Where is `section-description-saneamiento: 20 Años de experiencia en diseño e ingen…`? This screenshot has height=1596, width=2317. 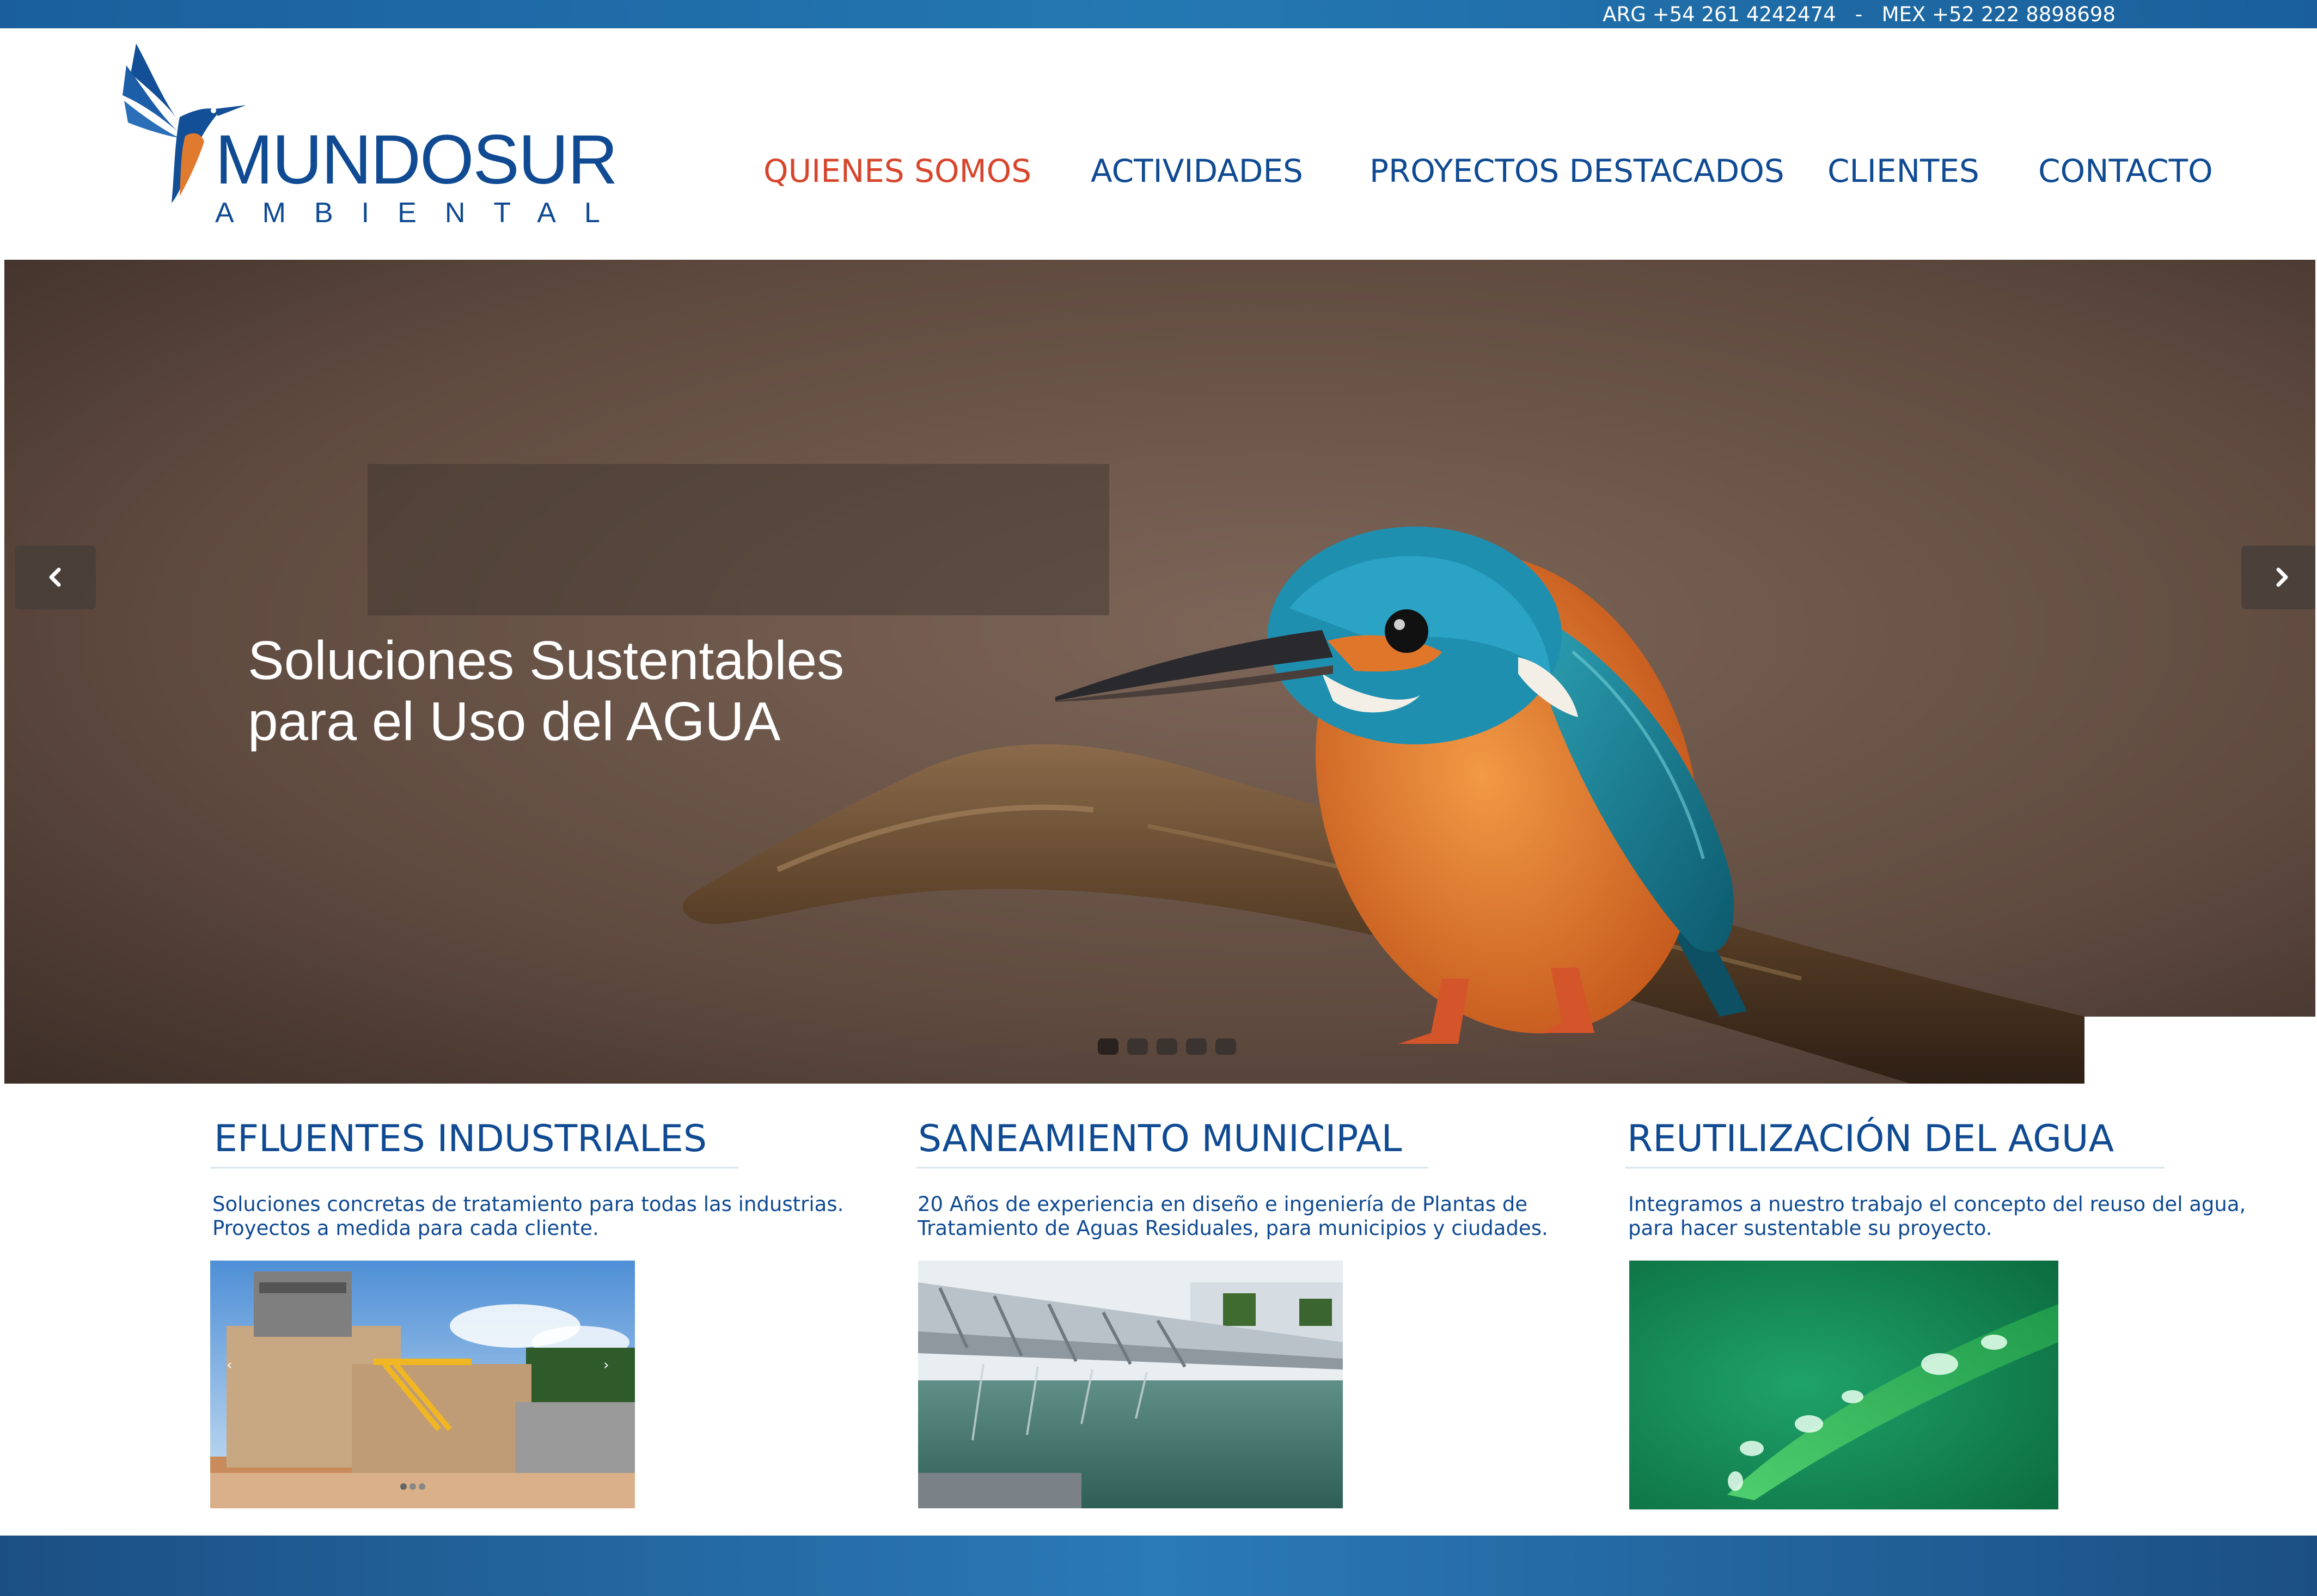 section-description-saneamiento: 20 Años de experiencia en diseño e ingen… is located at coordinates (1233, 1216).